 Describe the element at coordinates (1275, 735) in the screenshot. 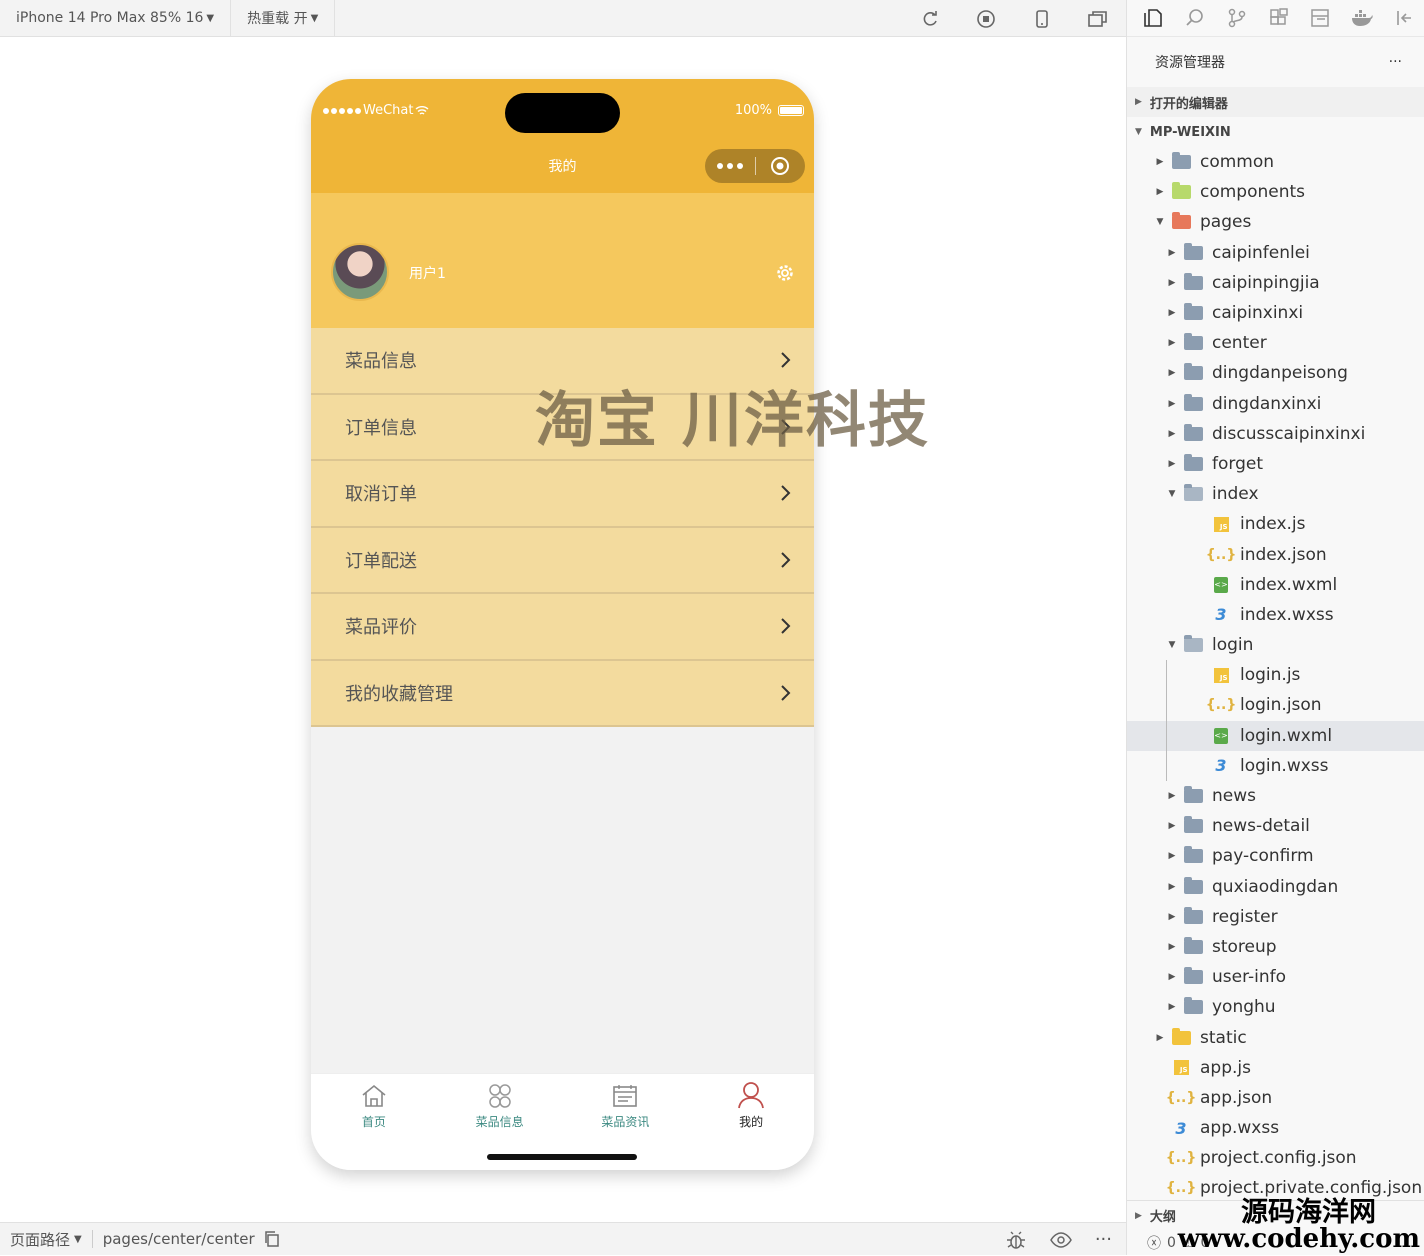

I see `tree-item-login-wxml: <> login.wxml` at that location.